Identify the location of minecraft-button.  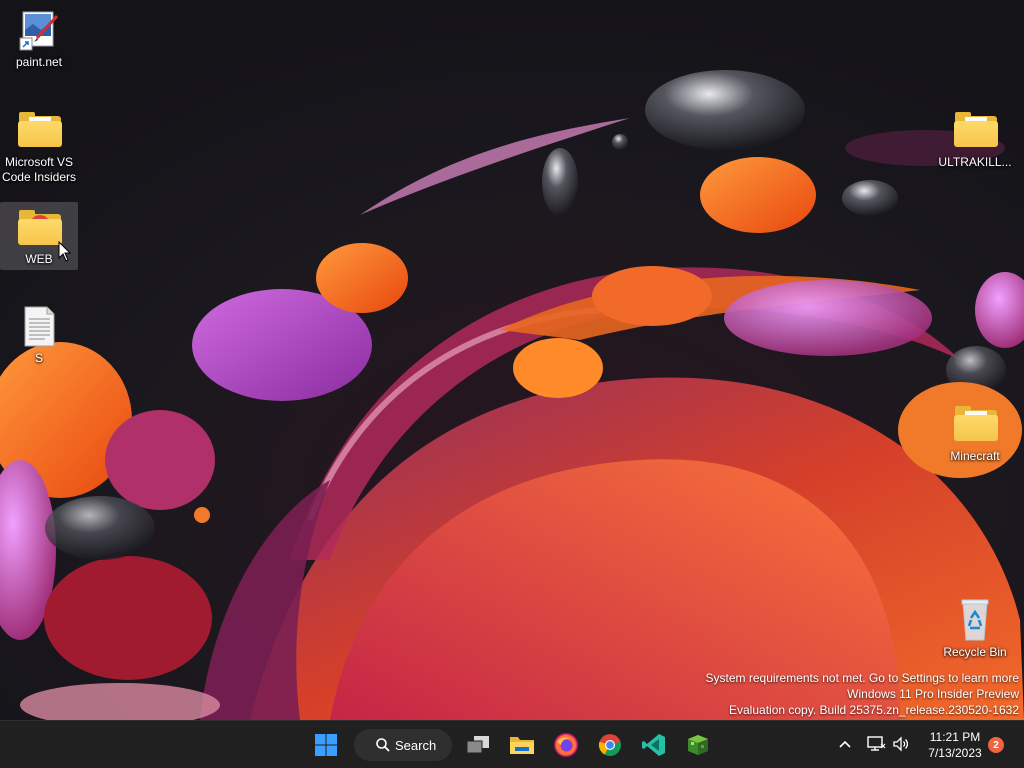
(698, 745).